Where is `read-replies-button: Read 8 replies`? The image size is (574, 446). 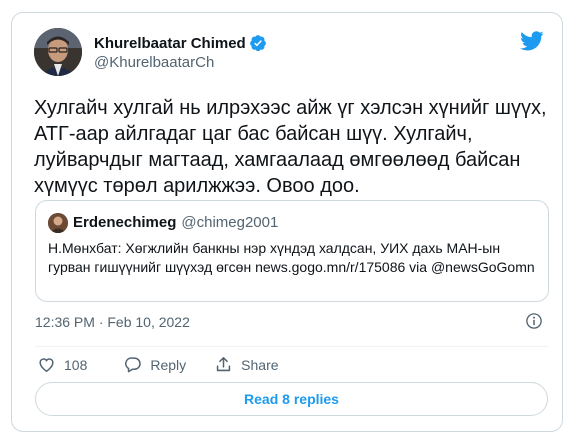
read-replies-button: Read 8 replies is located at coordinates (291, 399).